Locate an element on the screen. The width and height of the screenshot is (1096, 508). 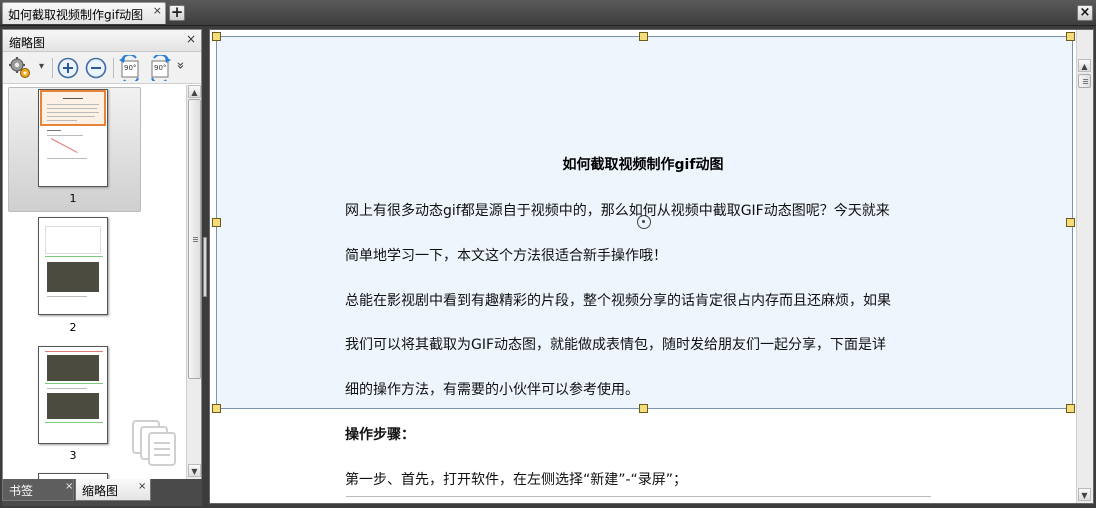
resize-handle-bottom is located at coordinates (643, 408).